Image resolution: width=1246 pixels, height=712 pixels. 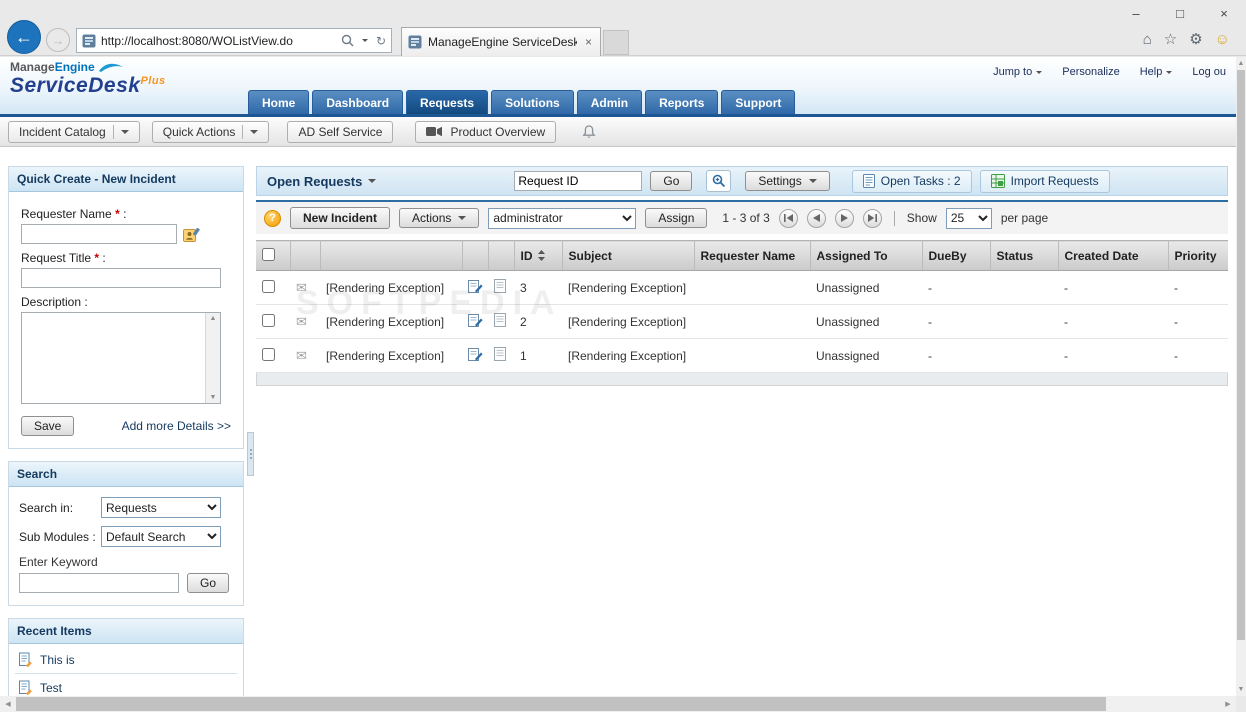 What do you see at coordinates (682, 102) in the screenshot?
I see `tab-reports: Reports` at bounding box center [682, 102].